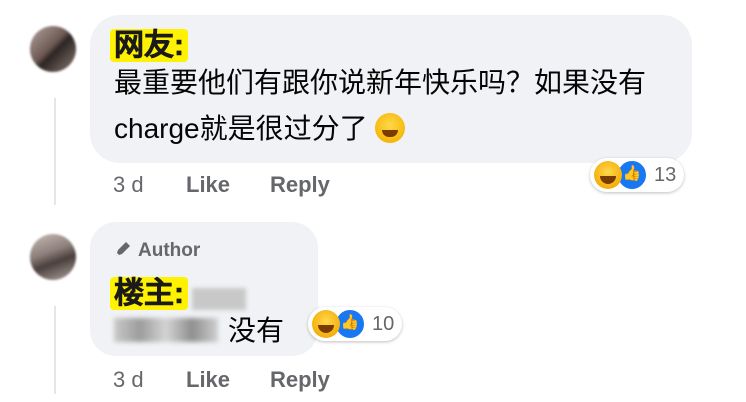 This screenshot has height=402, width=746. I want to click on blurred-name, so click(219, 298).